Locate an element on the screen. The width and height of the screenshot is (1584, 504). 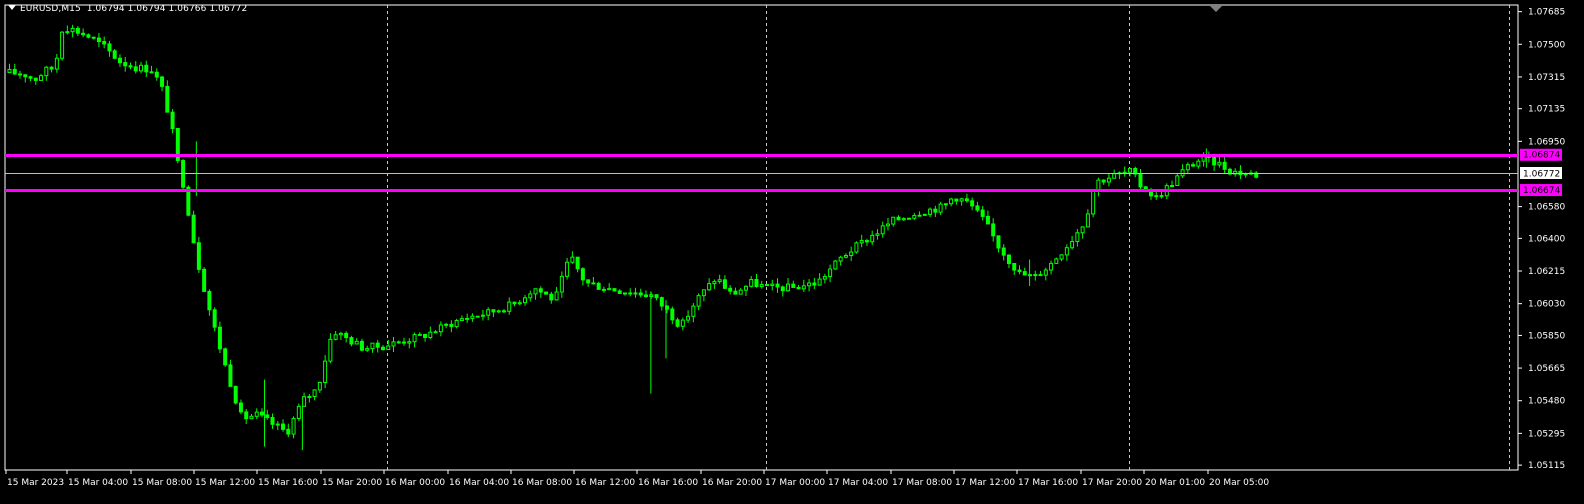
price-tick-label: 1.07500 is located at coordinates (1546, 45).